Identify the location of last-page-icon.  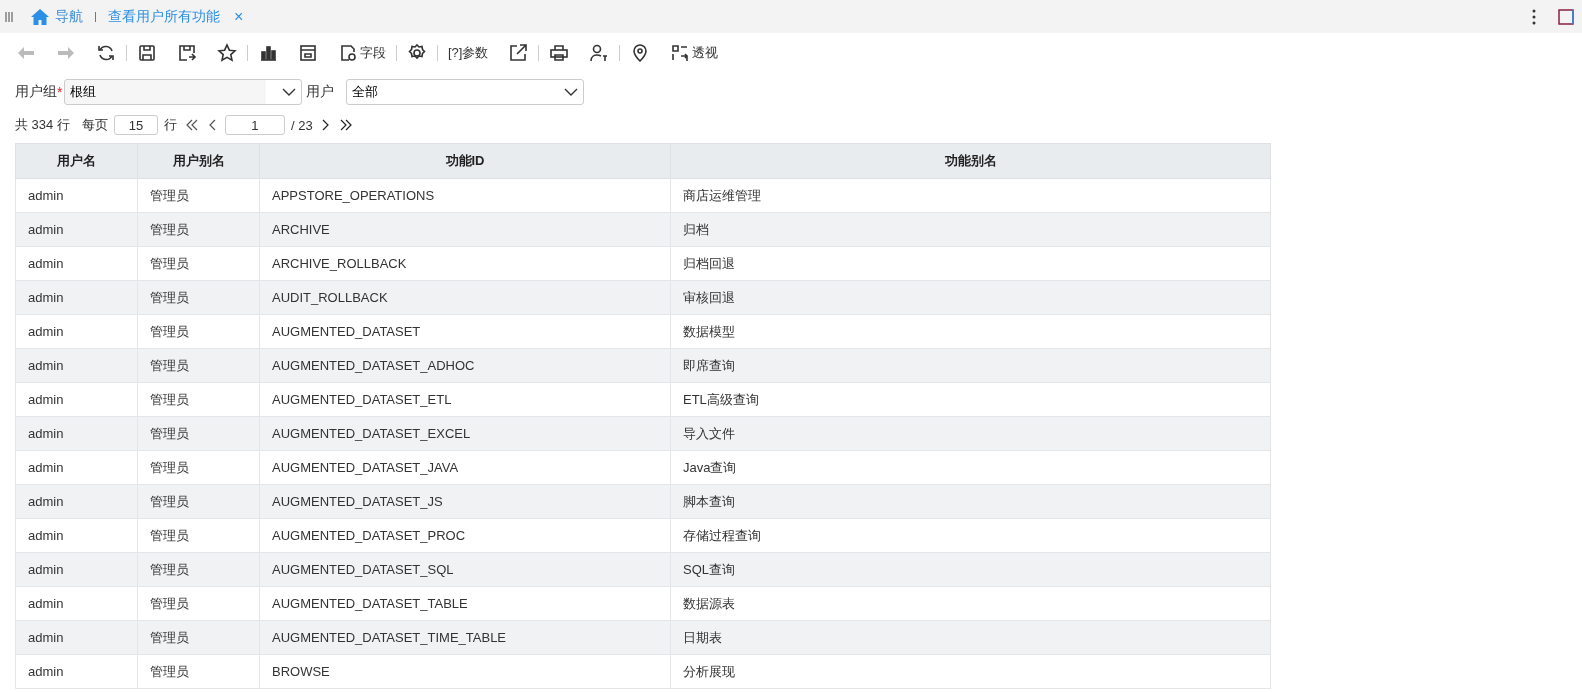
(345, 125).